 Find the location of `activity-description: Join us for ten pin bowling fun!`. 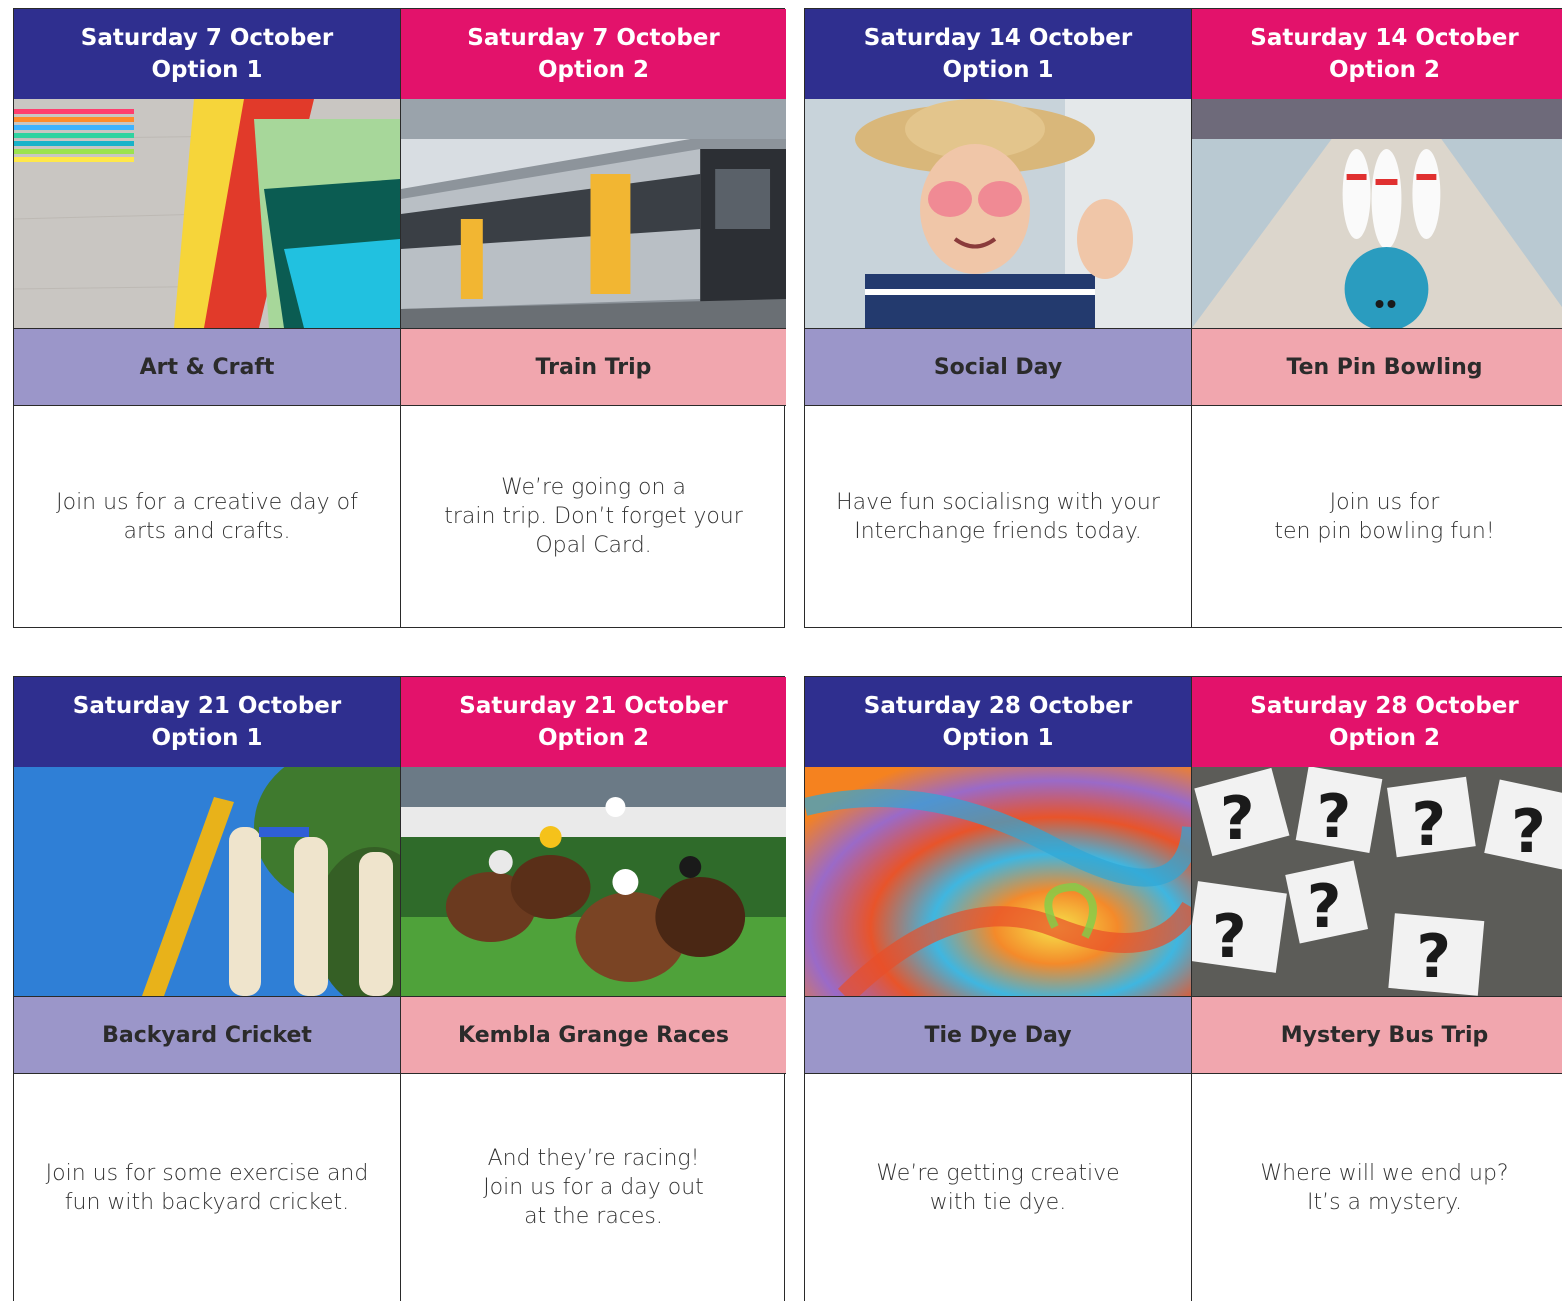

activity-description: Join us for ten pin bowling fun! is located at coordinates (1384, 516).